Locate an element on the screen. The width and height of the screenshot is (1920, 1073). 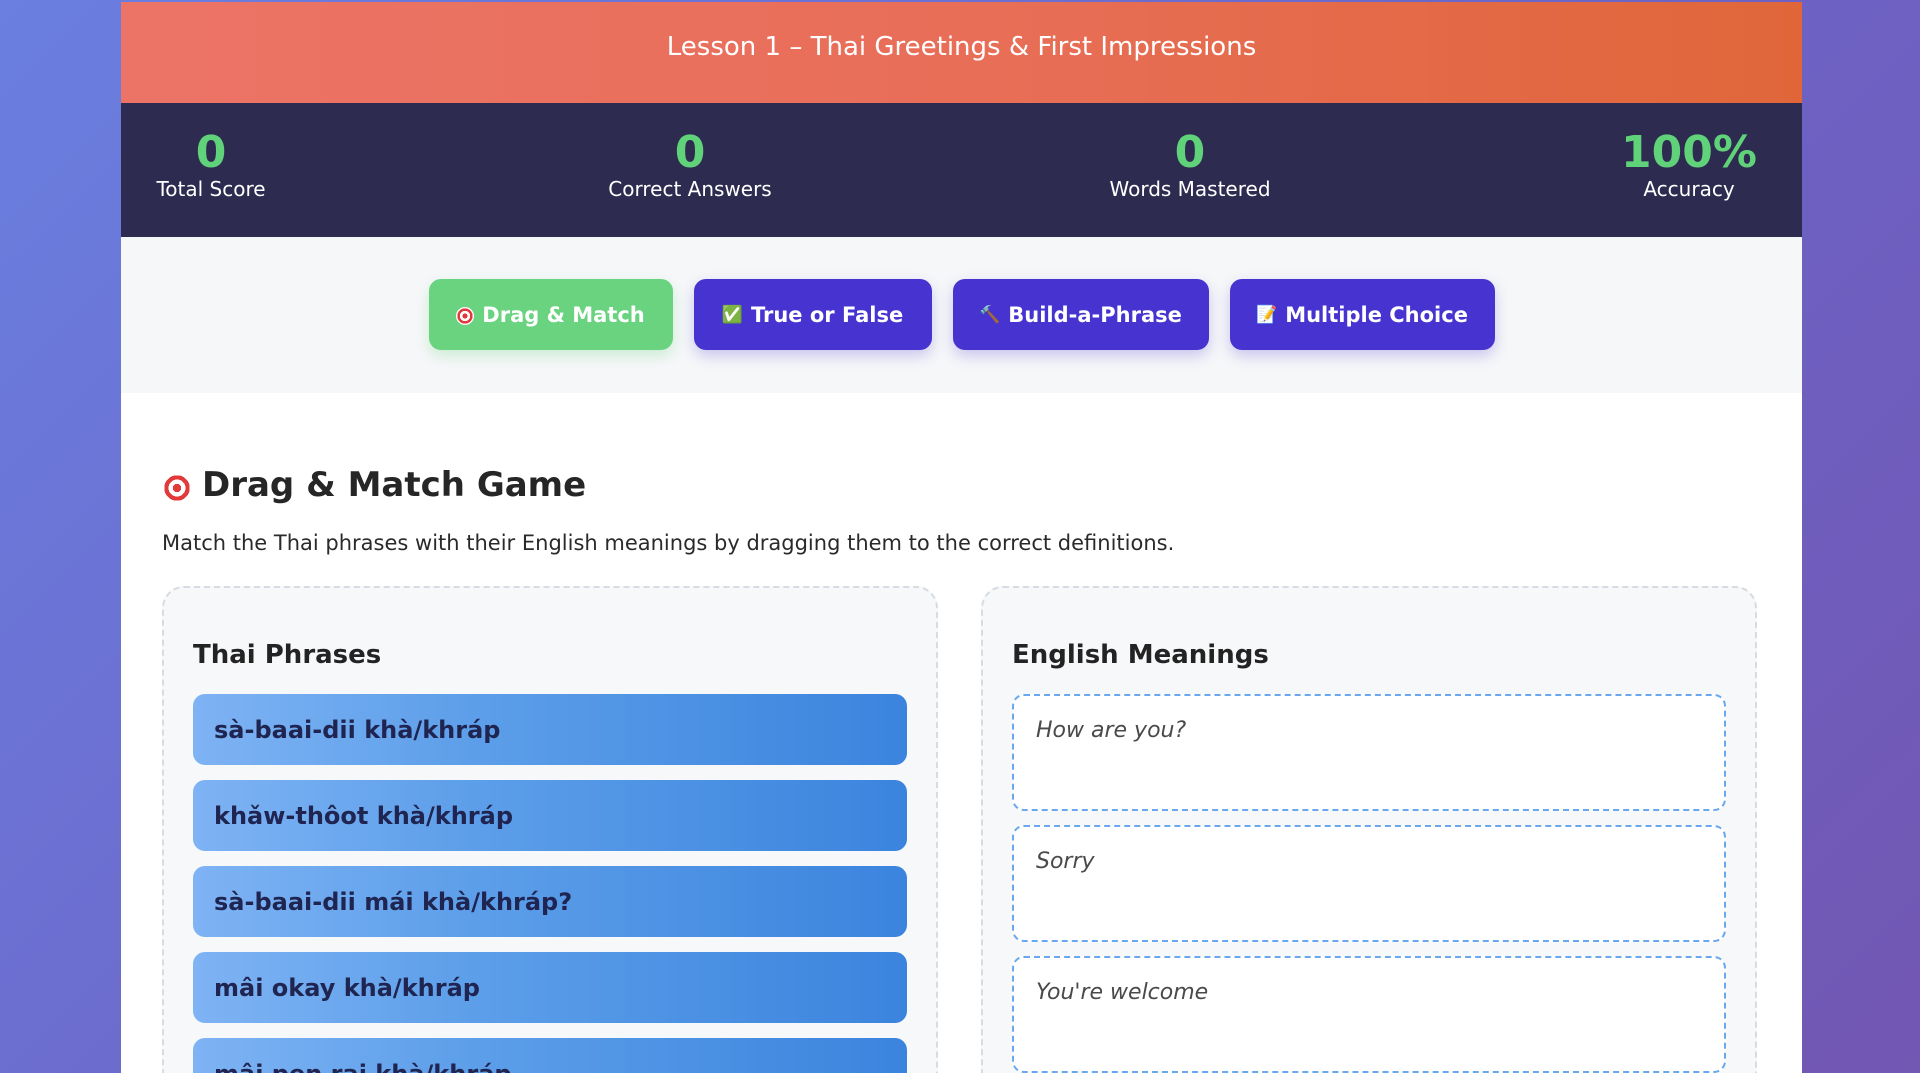
stat-label: Total Score is located at coordinates (211, 189).